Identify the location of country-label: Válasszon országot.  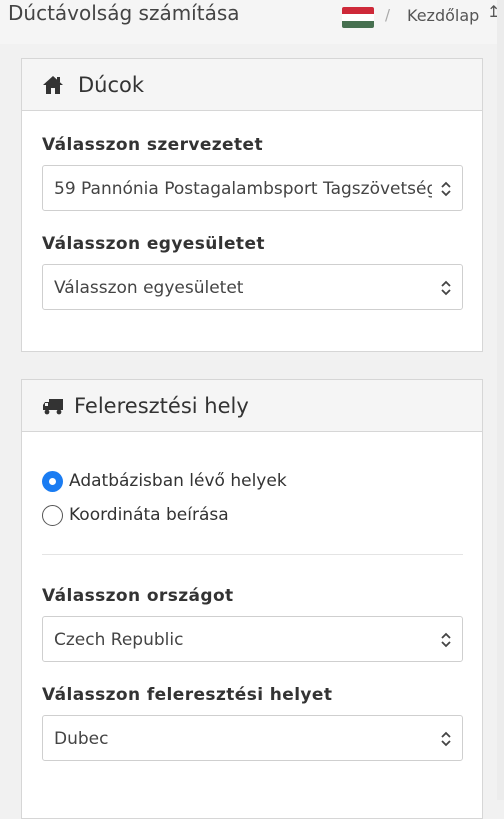
(138, 596).